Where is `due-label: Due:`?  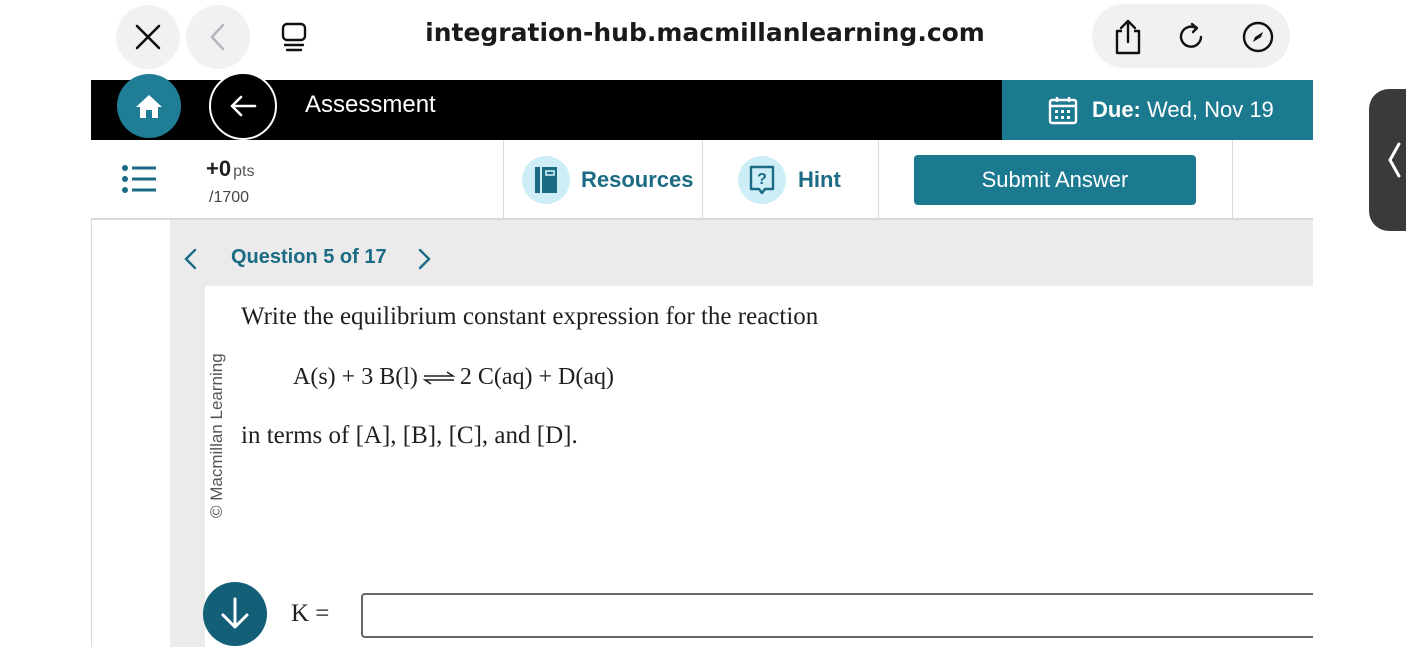 due-label: Due: is located at coordinates (1116, 109).